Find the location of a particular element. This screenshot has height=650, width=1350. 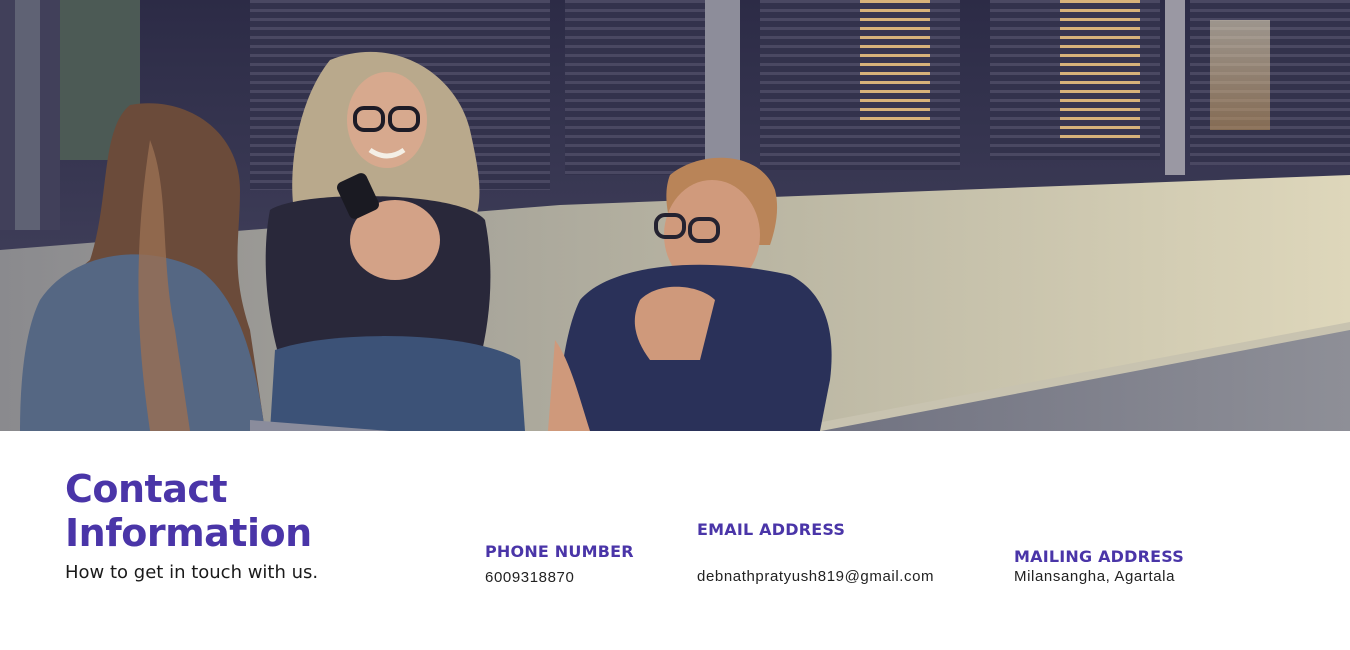

mailing-address-value: Milansangha, Agartala is located at coordinates (1095, 576).